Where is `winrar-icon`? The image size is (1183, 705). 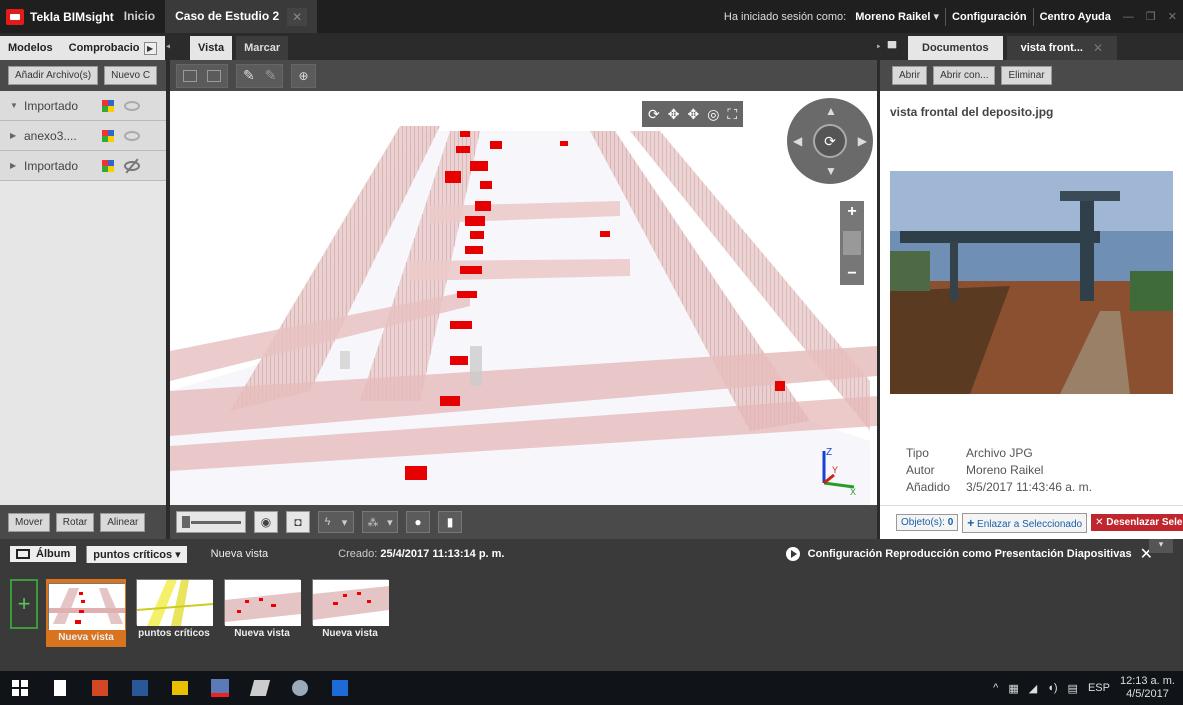
winrar-icon is located at coordinates (180, 688).